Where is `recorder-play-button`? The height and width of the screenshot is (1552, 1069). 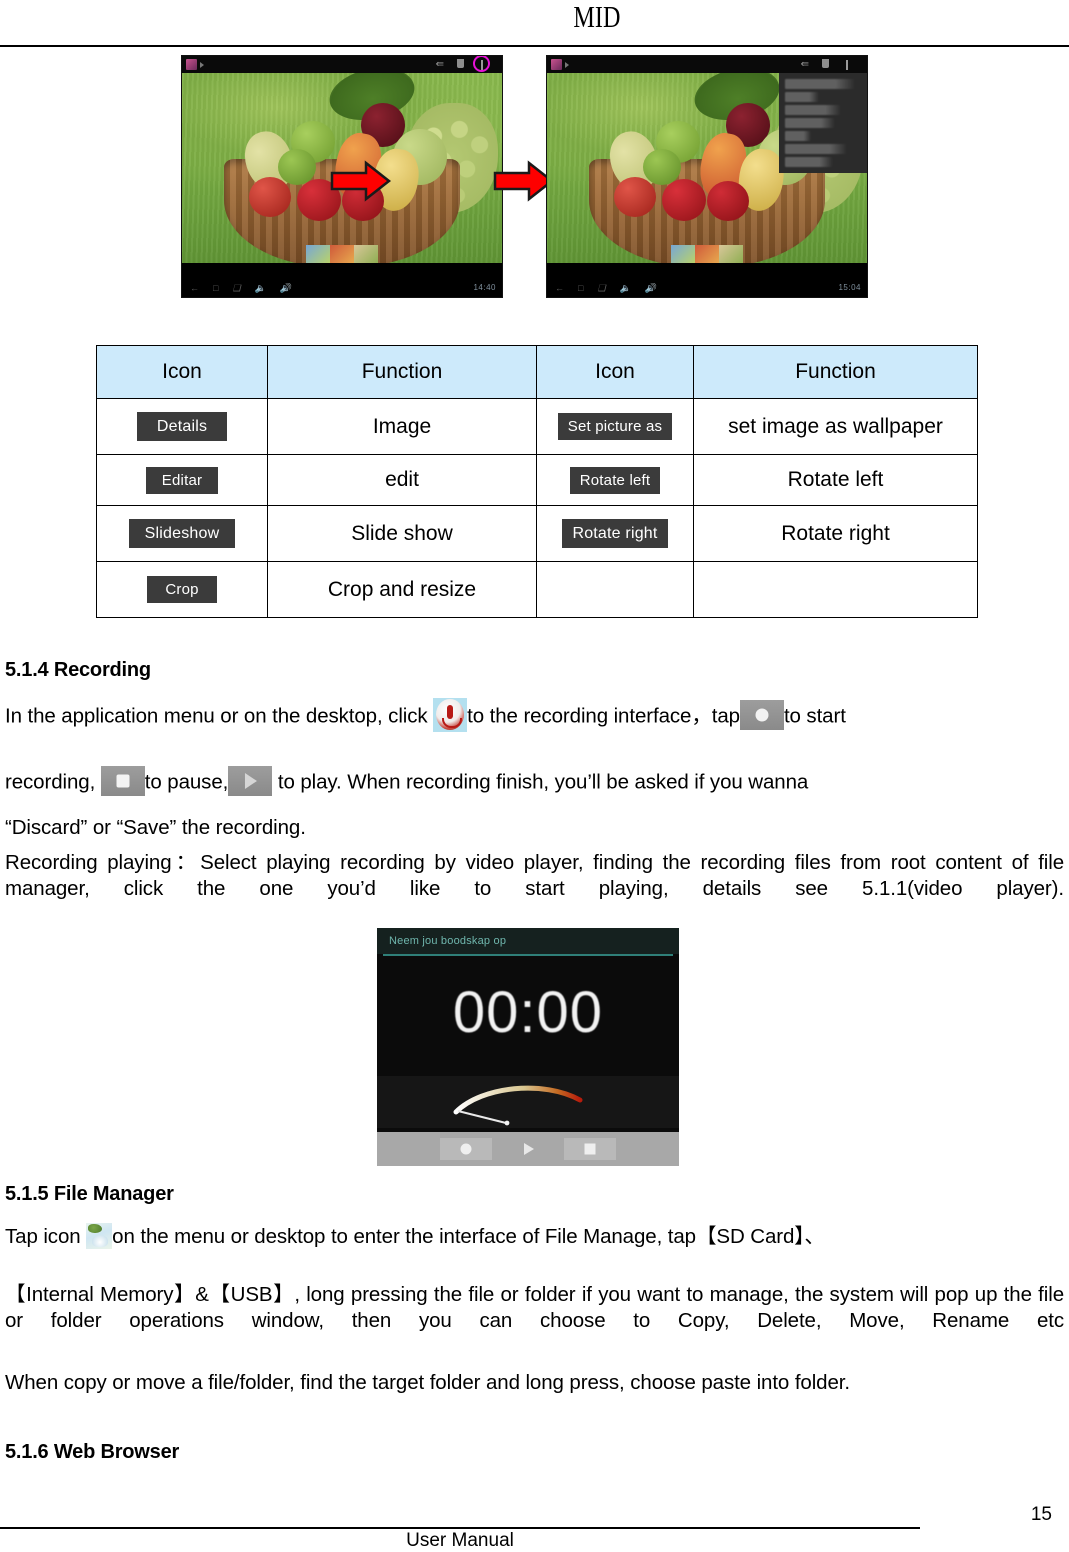 recorder-play-button is located at coordinates (528, 1149).